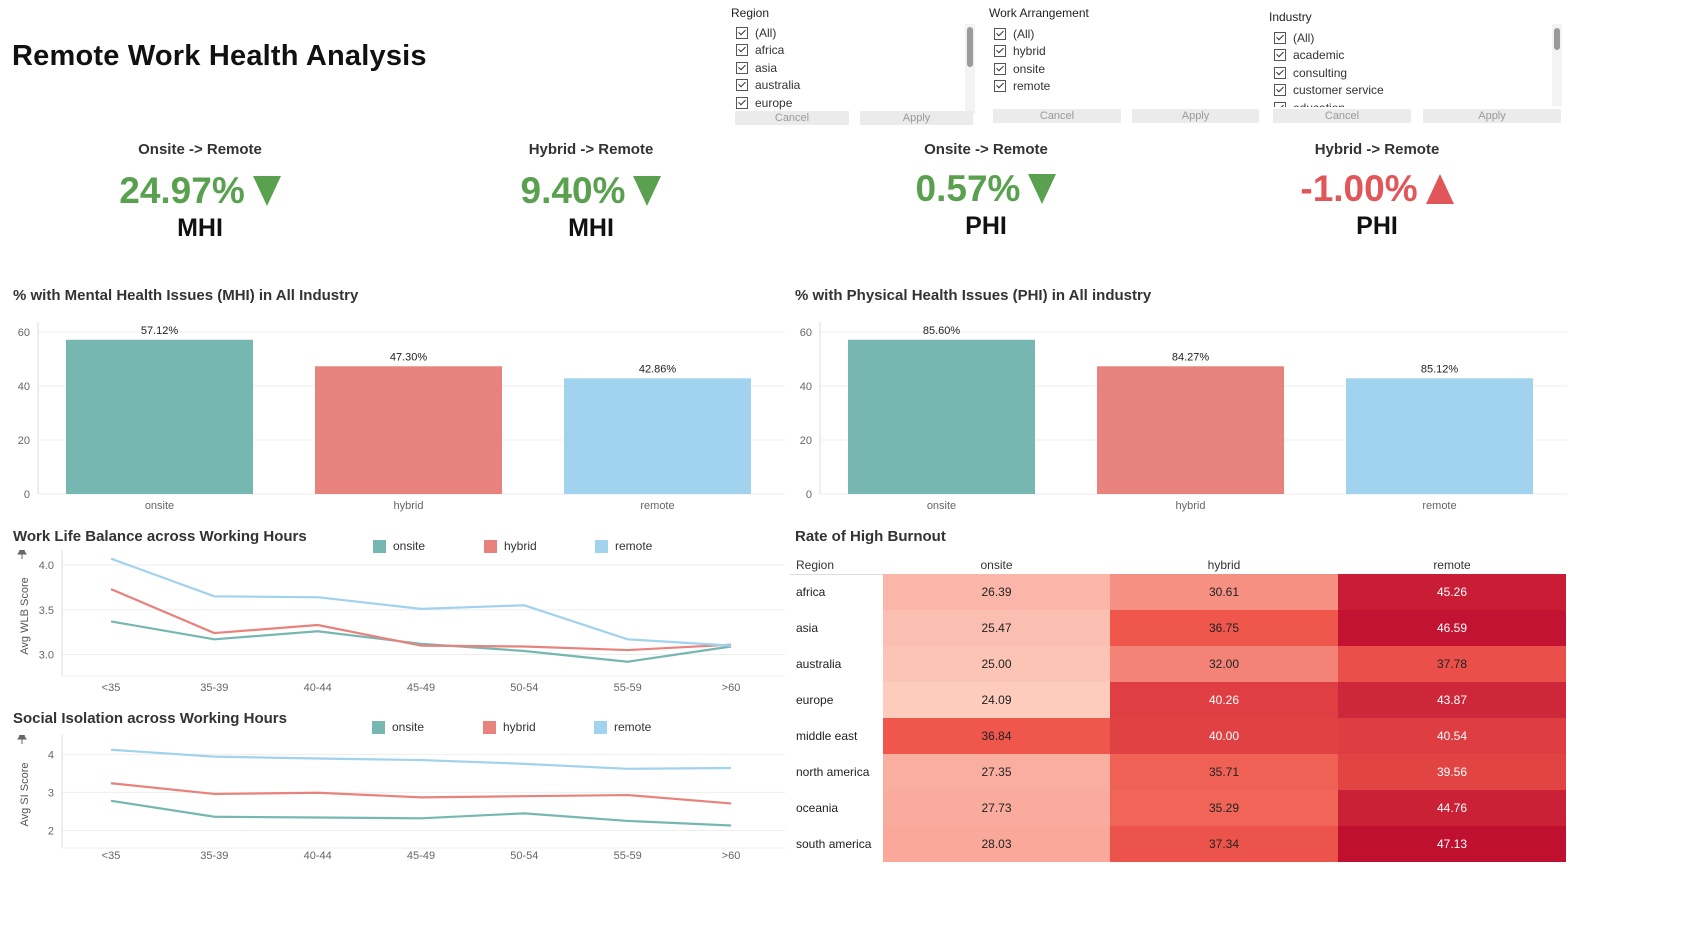 This screenshot has width=1697, height=941. What do you see at coordinates (1224, 700) in the screenshot?
I see `heatmap-cell: 40.26` at bounding box center [1224, 700].